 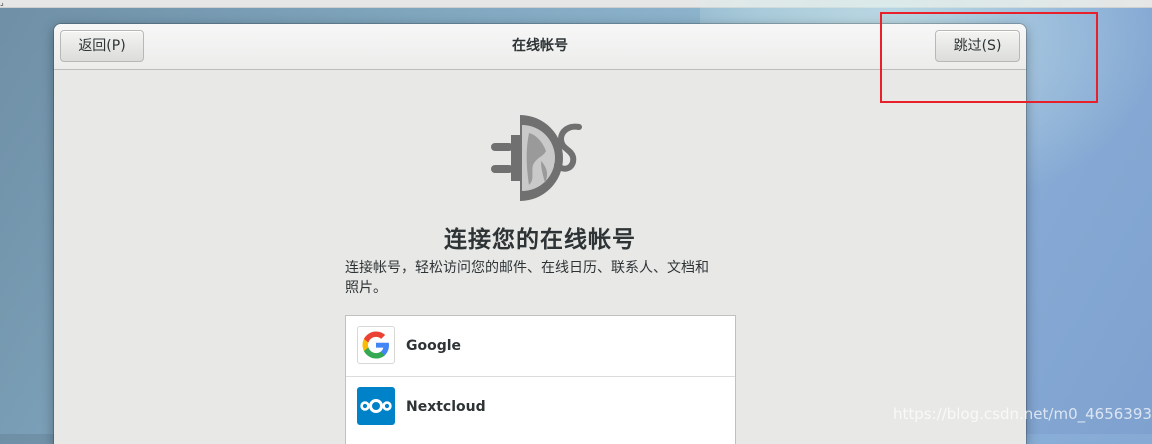 What do you see at coordinates (446, 407) in the screenshot?
I see `provider-label-nextcloud: Nextcloud` at bounding box center [446, 407].